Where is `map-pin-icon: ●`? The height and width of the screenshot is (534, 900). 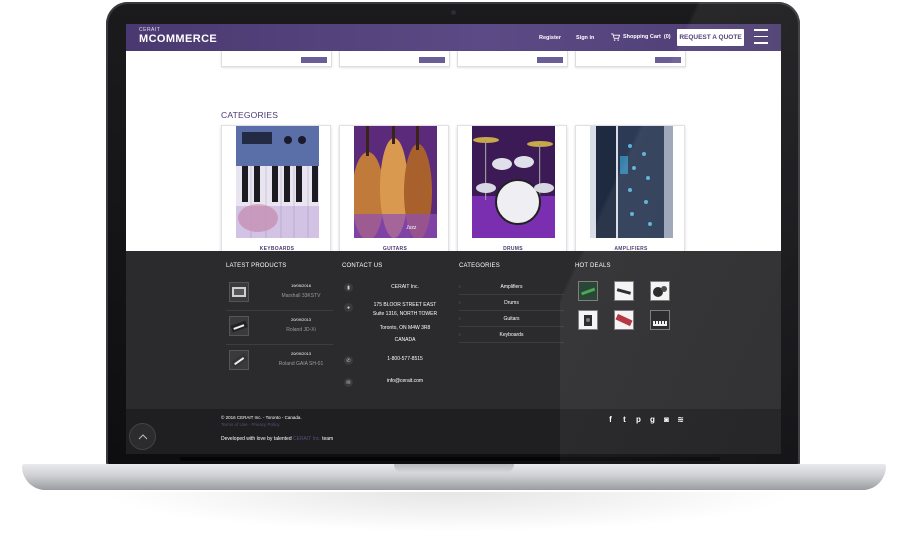 map-pin-icon: ● is located at coordinates (348, 307).